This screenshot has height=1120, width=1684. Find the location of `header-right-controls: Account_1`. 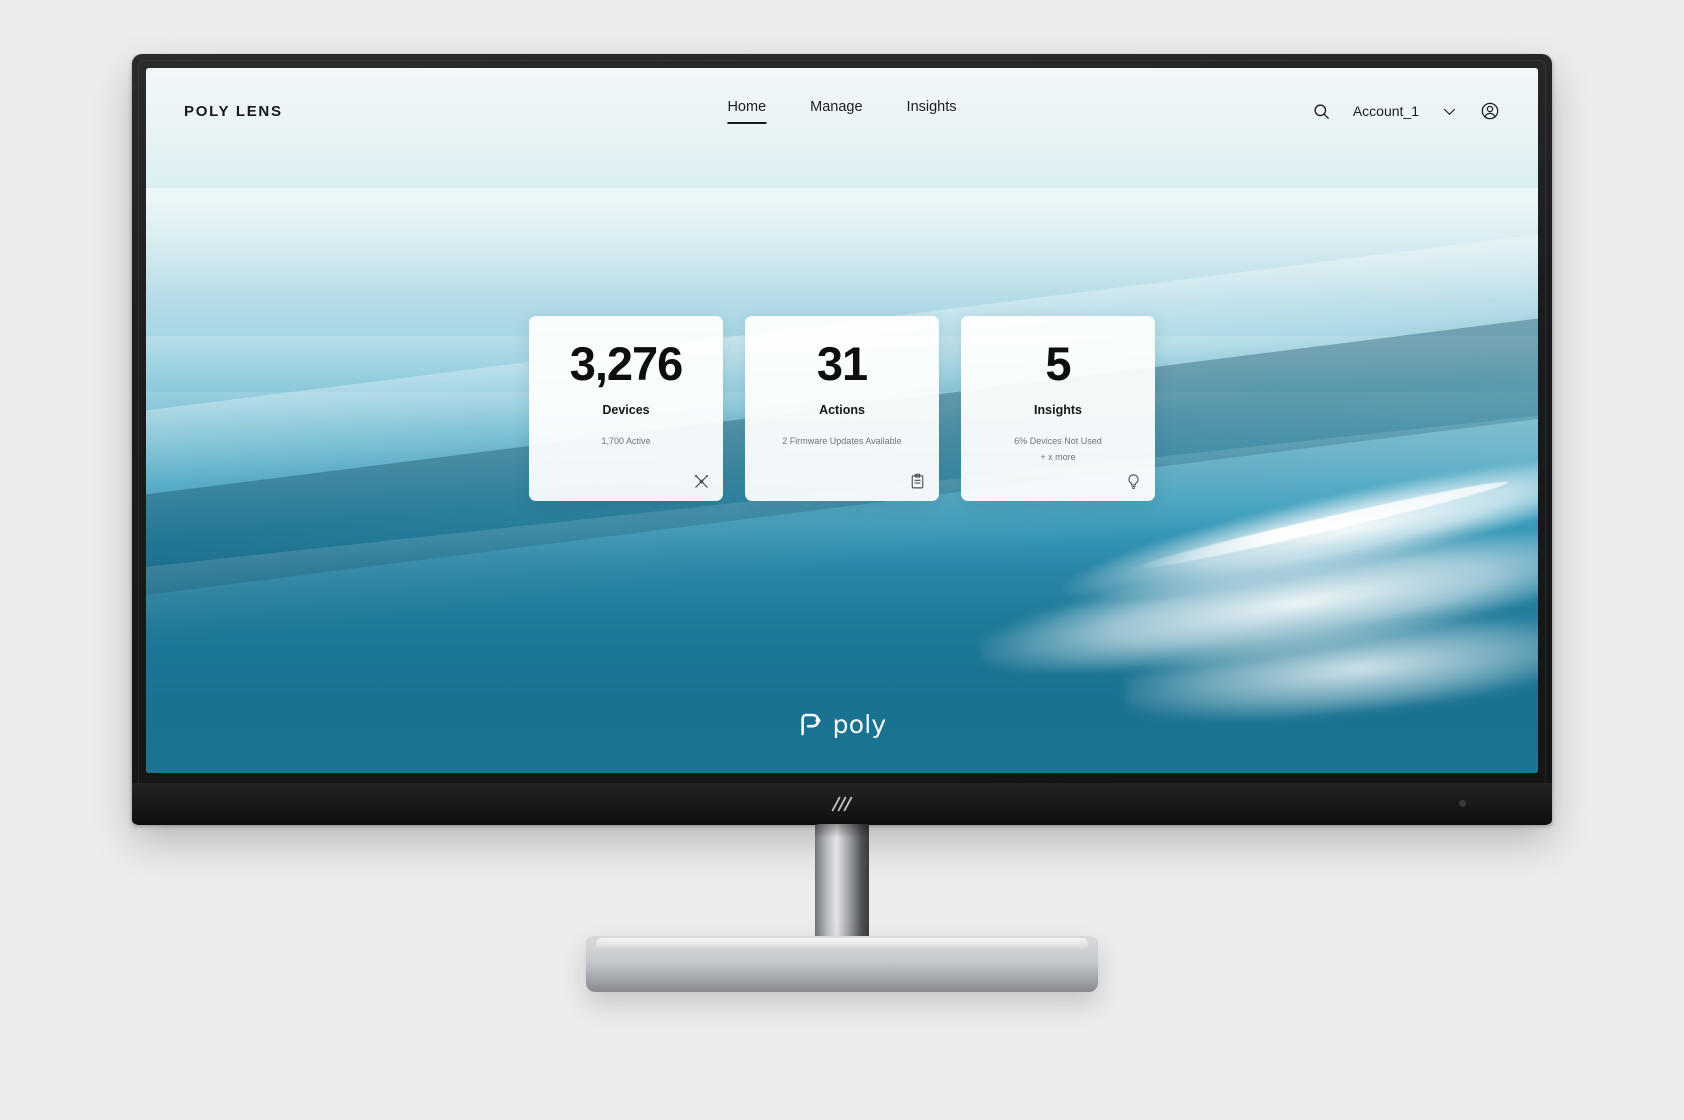

header-right-controls: Account_1 is located at coordinates (1406, 111).